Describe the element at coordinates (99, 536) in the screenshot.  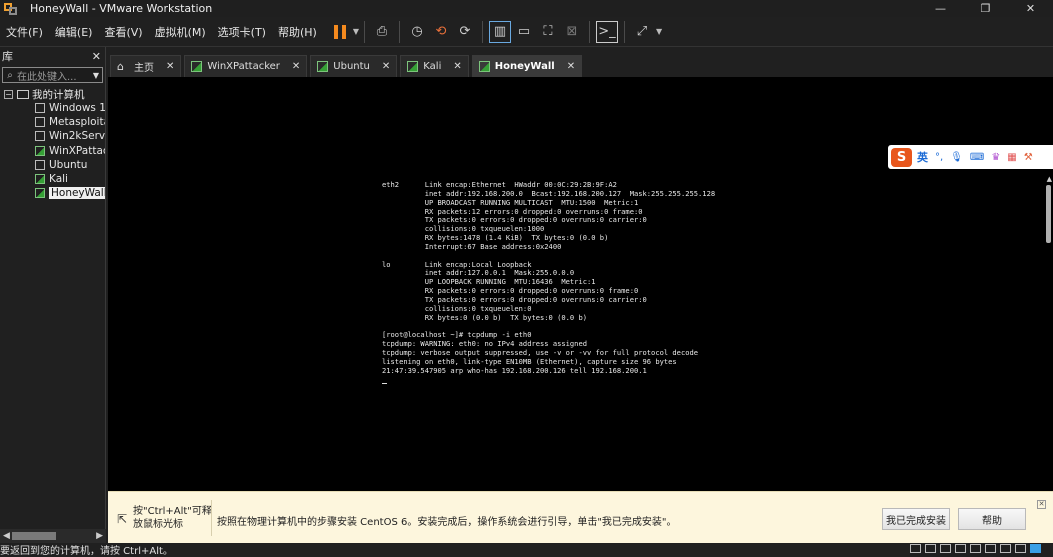
I see `scroll-right-icon: ▶` at that location.